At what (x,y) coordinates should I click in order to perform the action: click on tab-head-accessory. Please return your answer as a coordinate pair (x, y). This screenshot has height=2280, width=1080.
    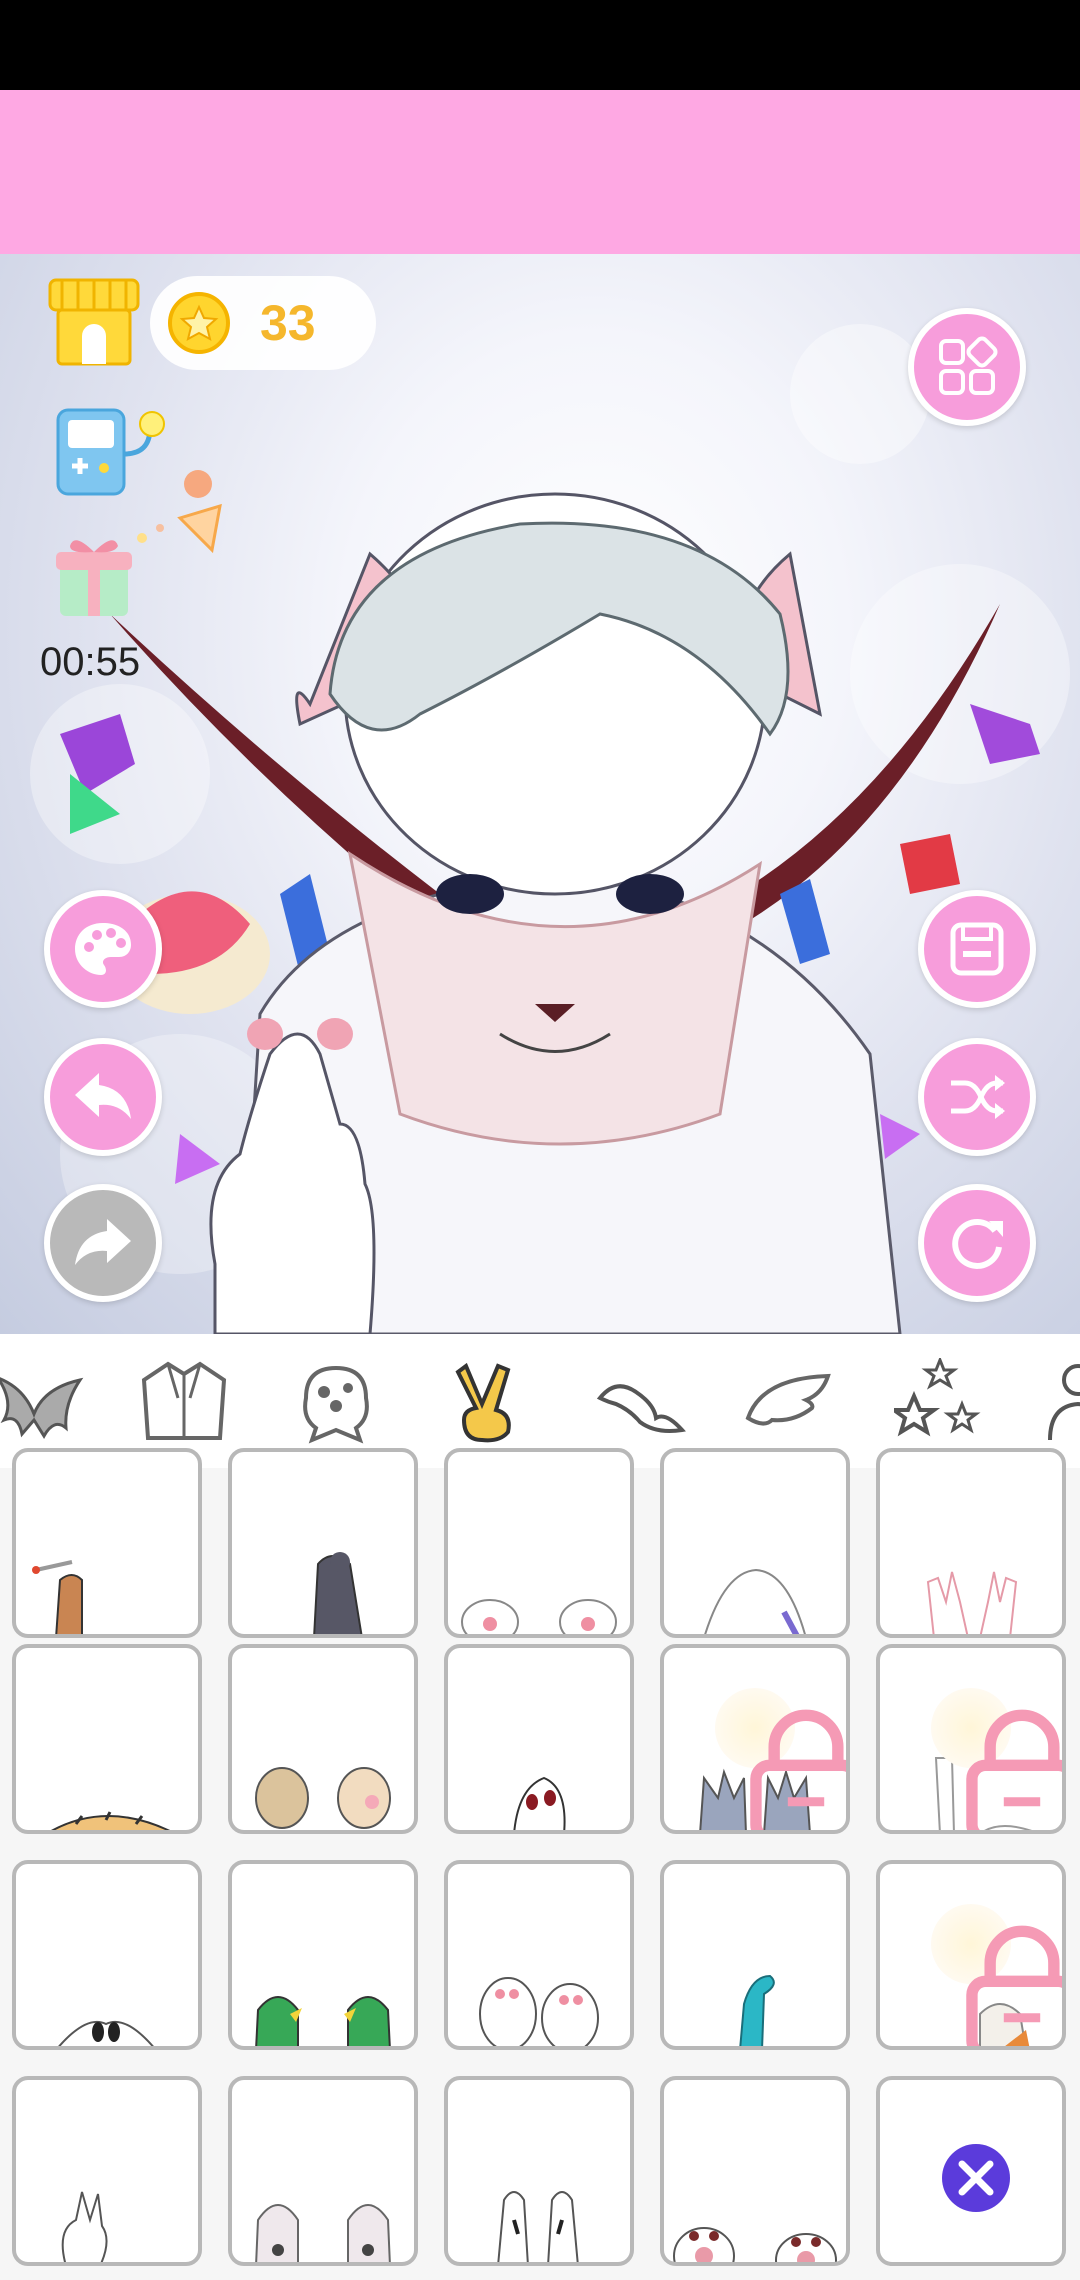
    Looking at the image, I should click on (336, 1401).